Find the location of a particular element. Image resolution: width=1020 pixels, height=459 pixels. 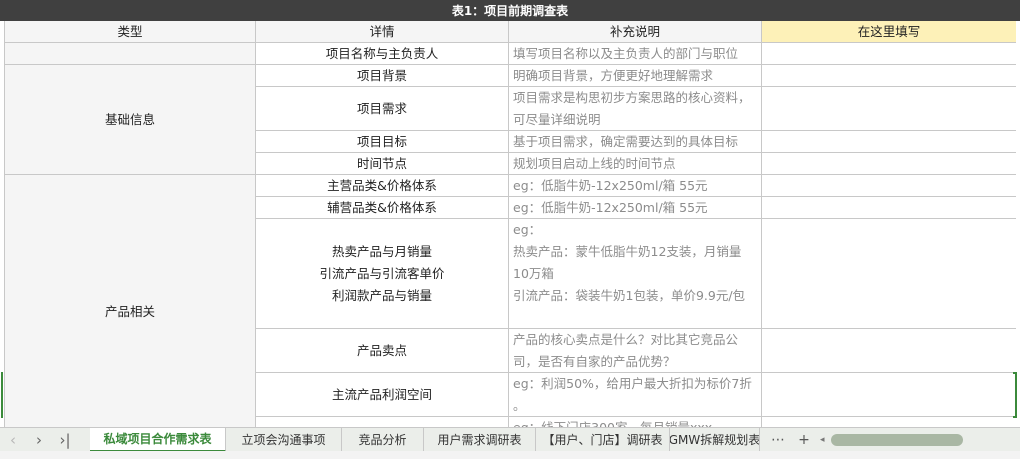

tab-tools: ⋯ + is located at coordinates (787, 440).